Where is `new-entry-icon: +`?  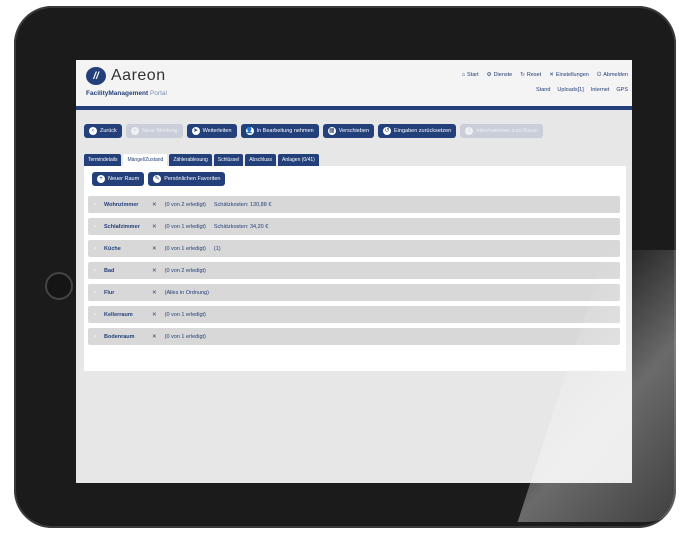 new-entry-icon: + is located at coordinates (134, 131).